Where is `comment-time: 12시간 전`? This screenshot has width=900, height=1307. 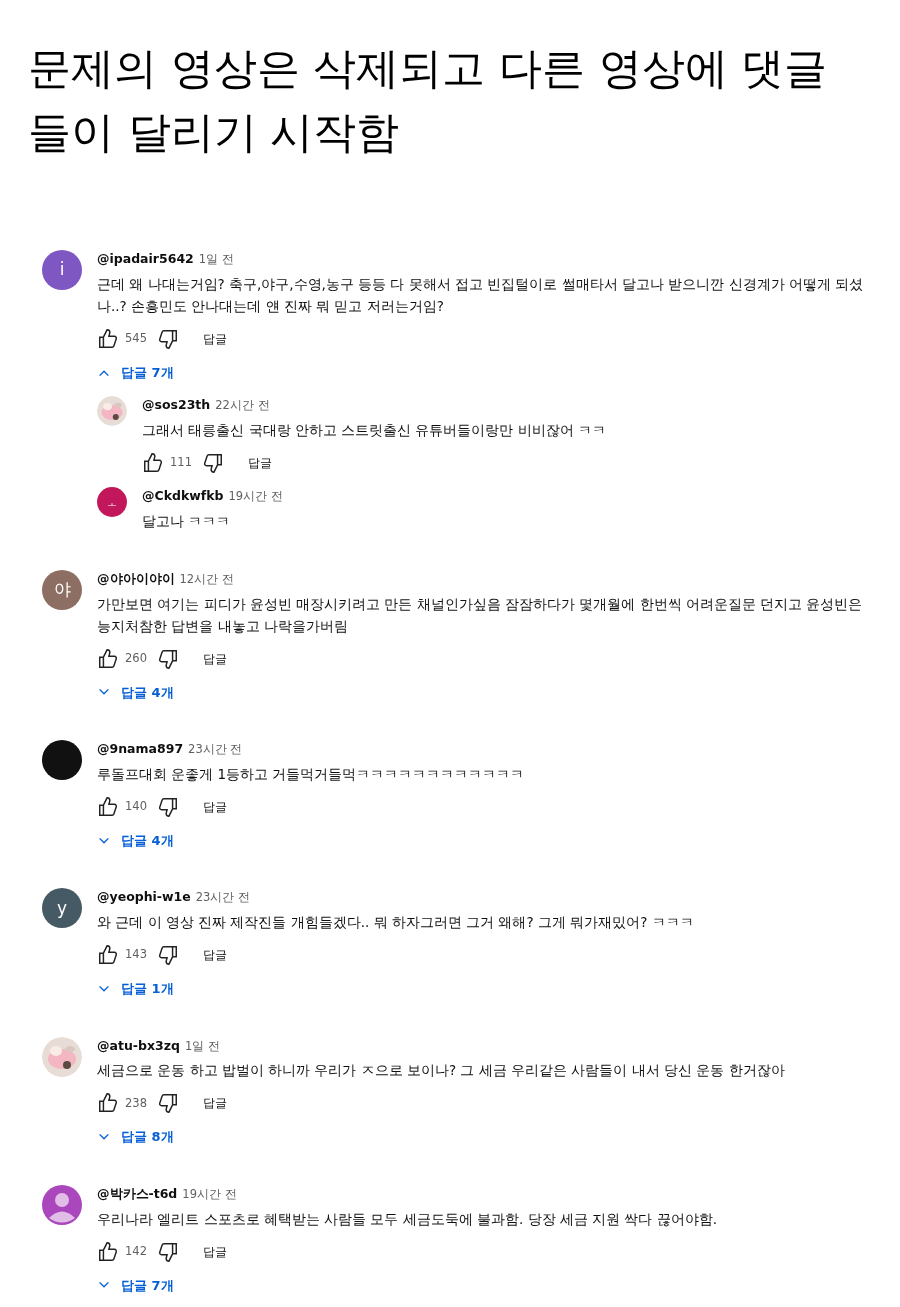
comment-time: 12시간 전 is located at coordinates (206, 579).